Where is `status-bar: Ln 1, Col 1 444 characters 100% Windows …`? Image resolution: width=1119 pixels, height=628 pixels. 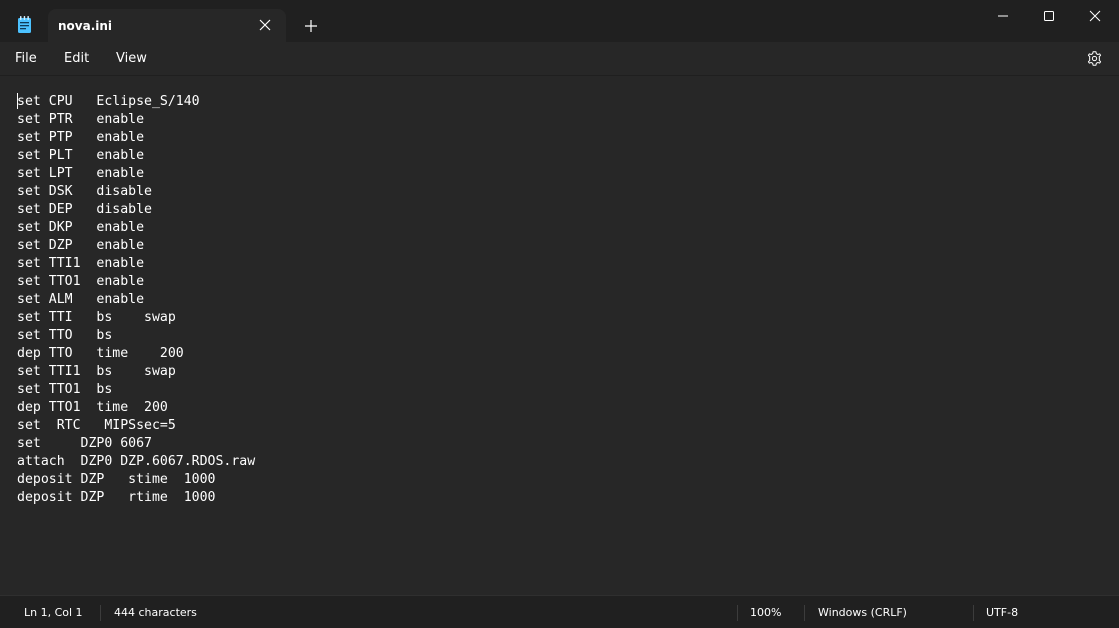
status-bar: Ln 1, Col 1 444 characters 100% Windows … is located at coordinates (559, 611).